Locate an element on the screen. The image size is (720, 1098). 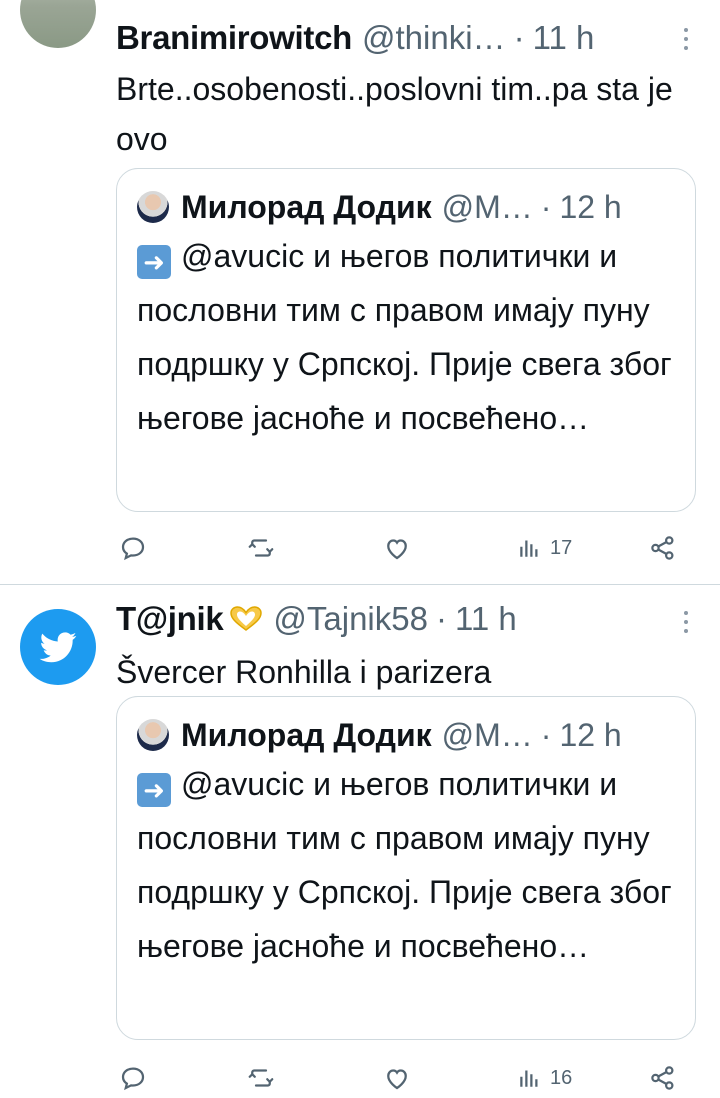
views-count: 17 is located at coordinates (561, 547).